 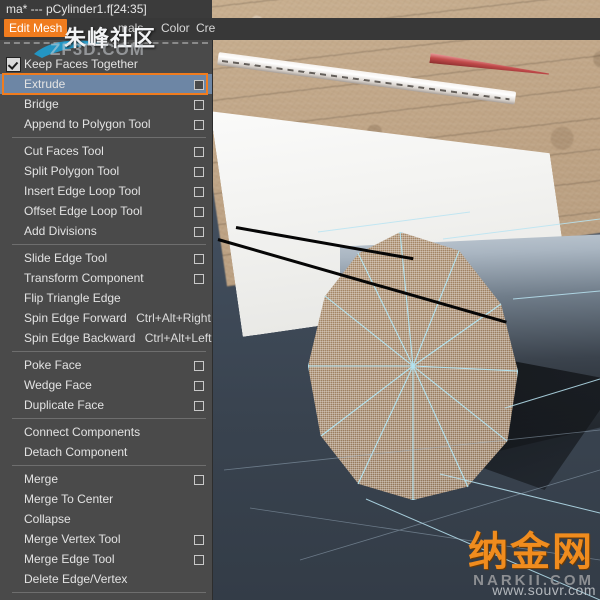 I want to click on menu-item-split-polygon-tool: Split Polygon Tool, so click(x=106, y=171).